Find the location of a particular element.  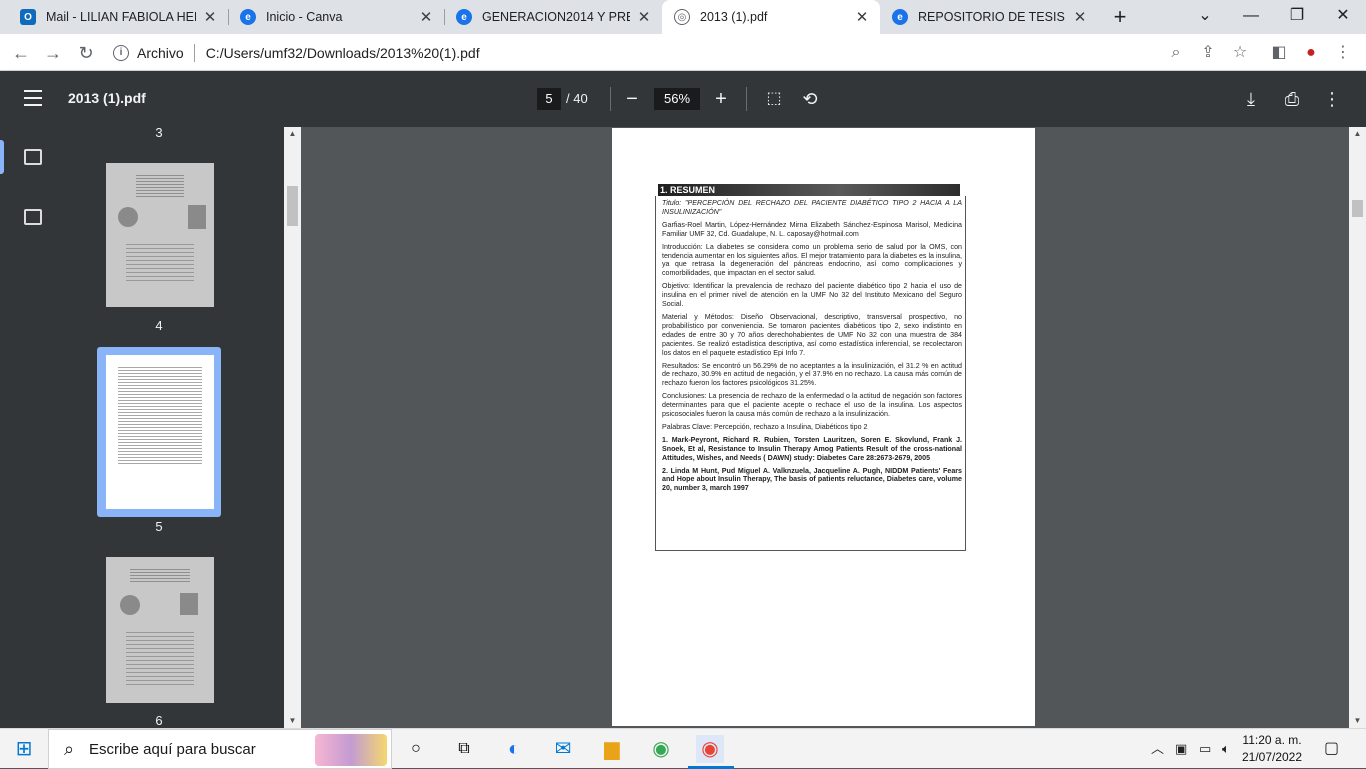

pdf-toolbar: 2013 (1).pdf 5 / 40 − 56% + ⬚ ⟲ ⤓ ⎙ ⋮ is located at coordinates (683, 99).